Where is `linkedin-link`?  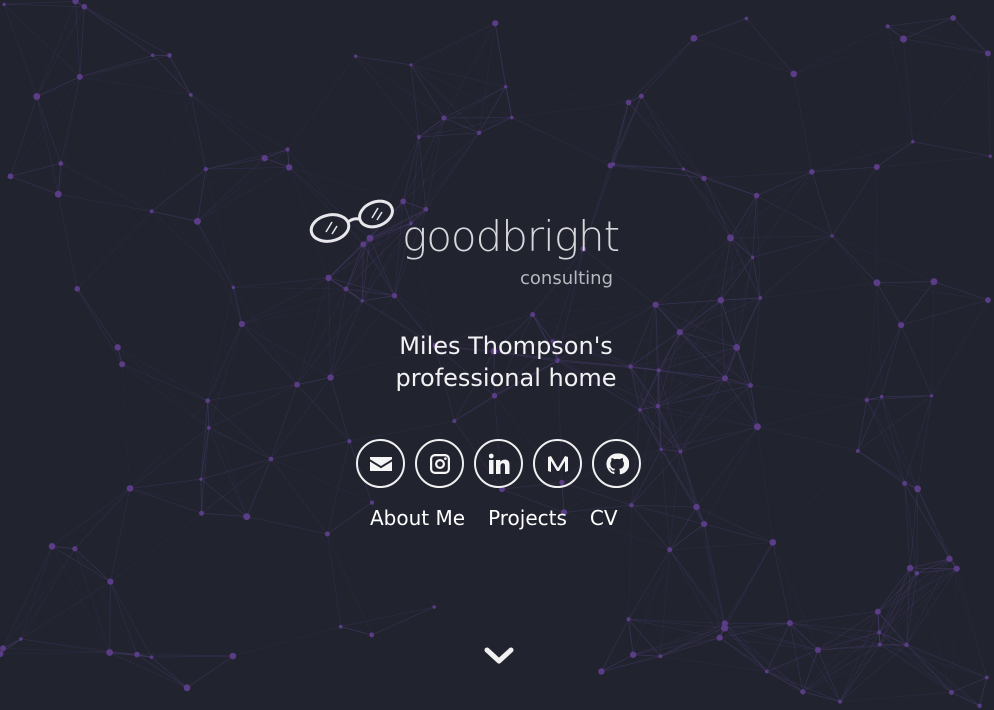
linkedin-link is located at coordinates (498, 463).